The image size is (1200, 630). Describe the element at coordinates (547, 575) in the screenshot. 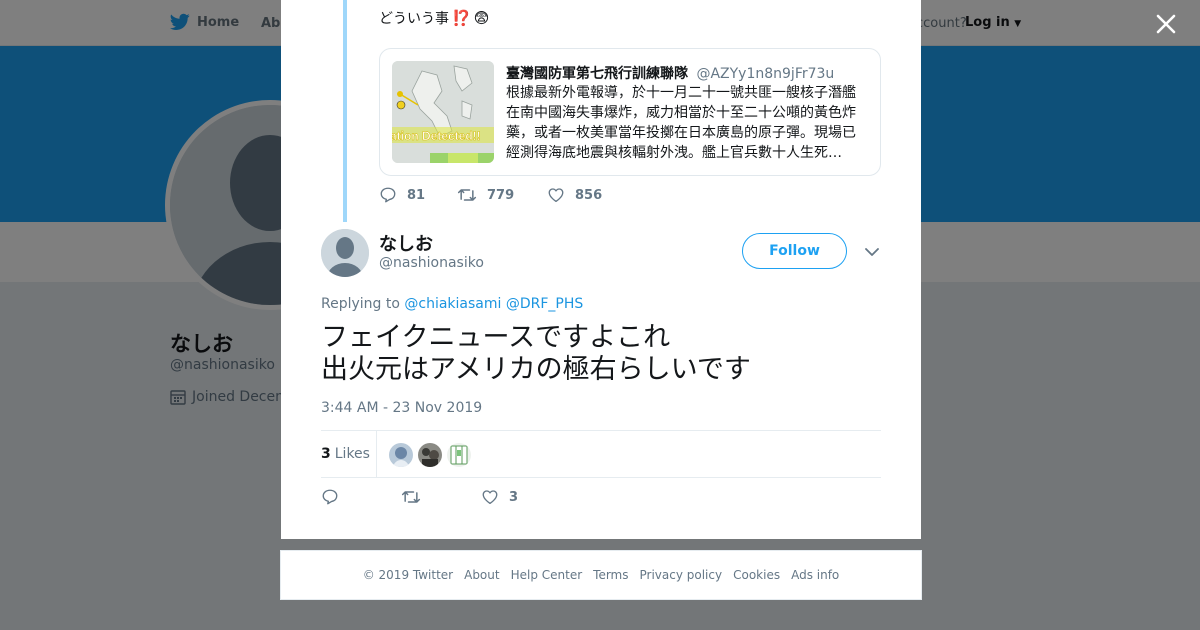

I see `footer-link-help-center: Help Center` at that location.